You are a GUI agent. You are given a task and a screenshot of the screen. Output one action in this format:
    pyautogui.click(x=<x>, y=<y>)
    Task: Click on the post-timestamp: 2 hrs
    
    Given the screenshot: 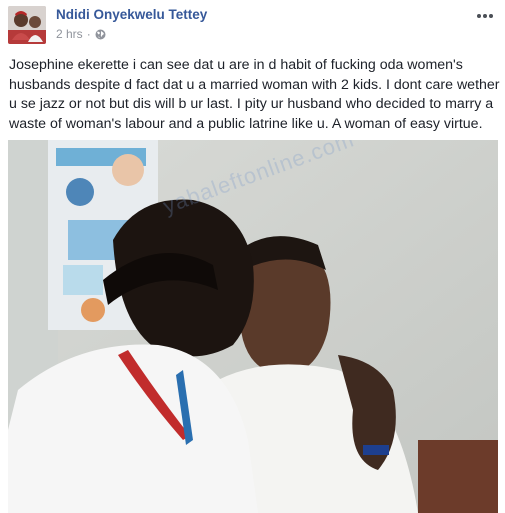 What is the action you would take?
    pyautogui.click(x=69, y=34)
    